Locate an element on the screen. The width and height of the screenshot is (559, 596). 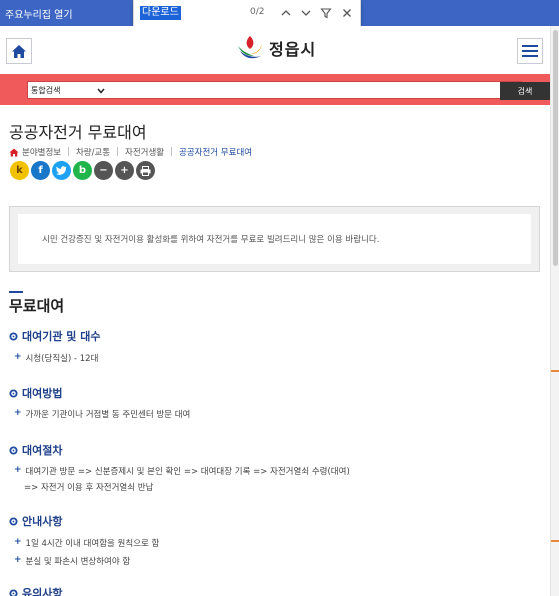
find-count: 0/2 is located at coordinates (257, 12).